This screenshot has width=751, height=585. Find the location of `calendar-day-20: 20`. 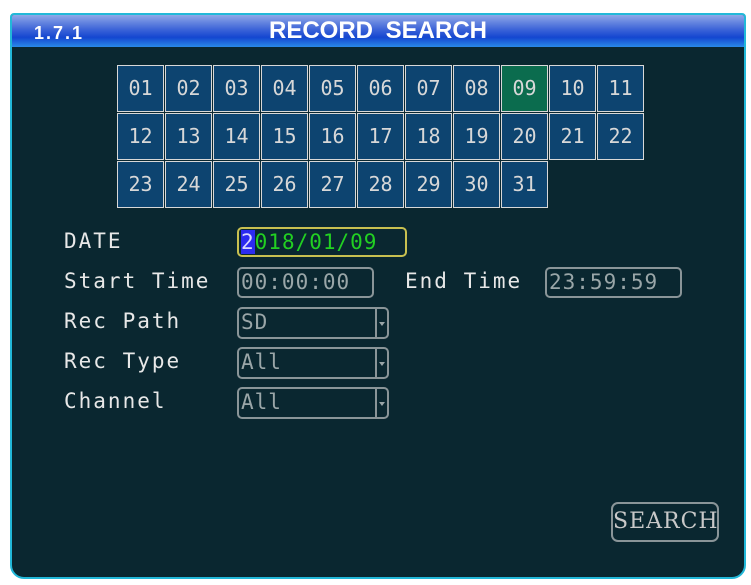

calendar-day-20: 20 is located at coordinates (524, 136).